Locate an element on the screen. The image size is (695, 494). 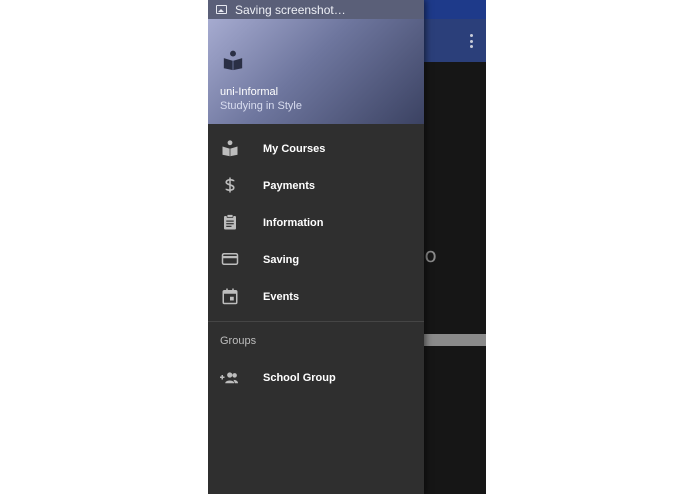
drawer-item-label: Events is located at coordinates (281, 296).